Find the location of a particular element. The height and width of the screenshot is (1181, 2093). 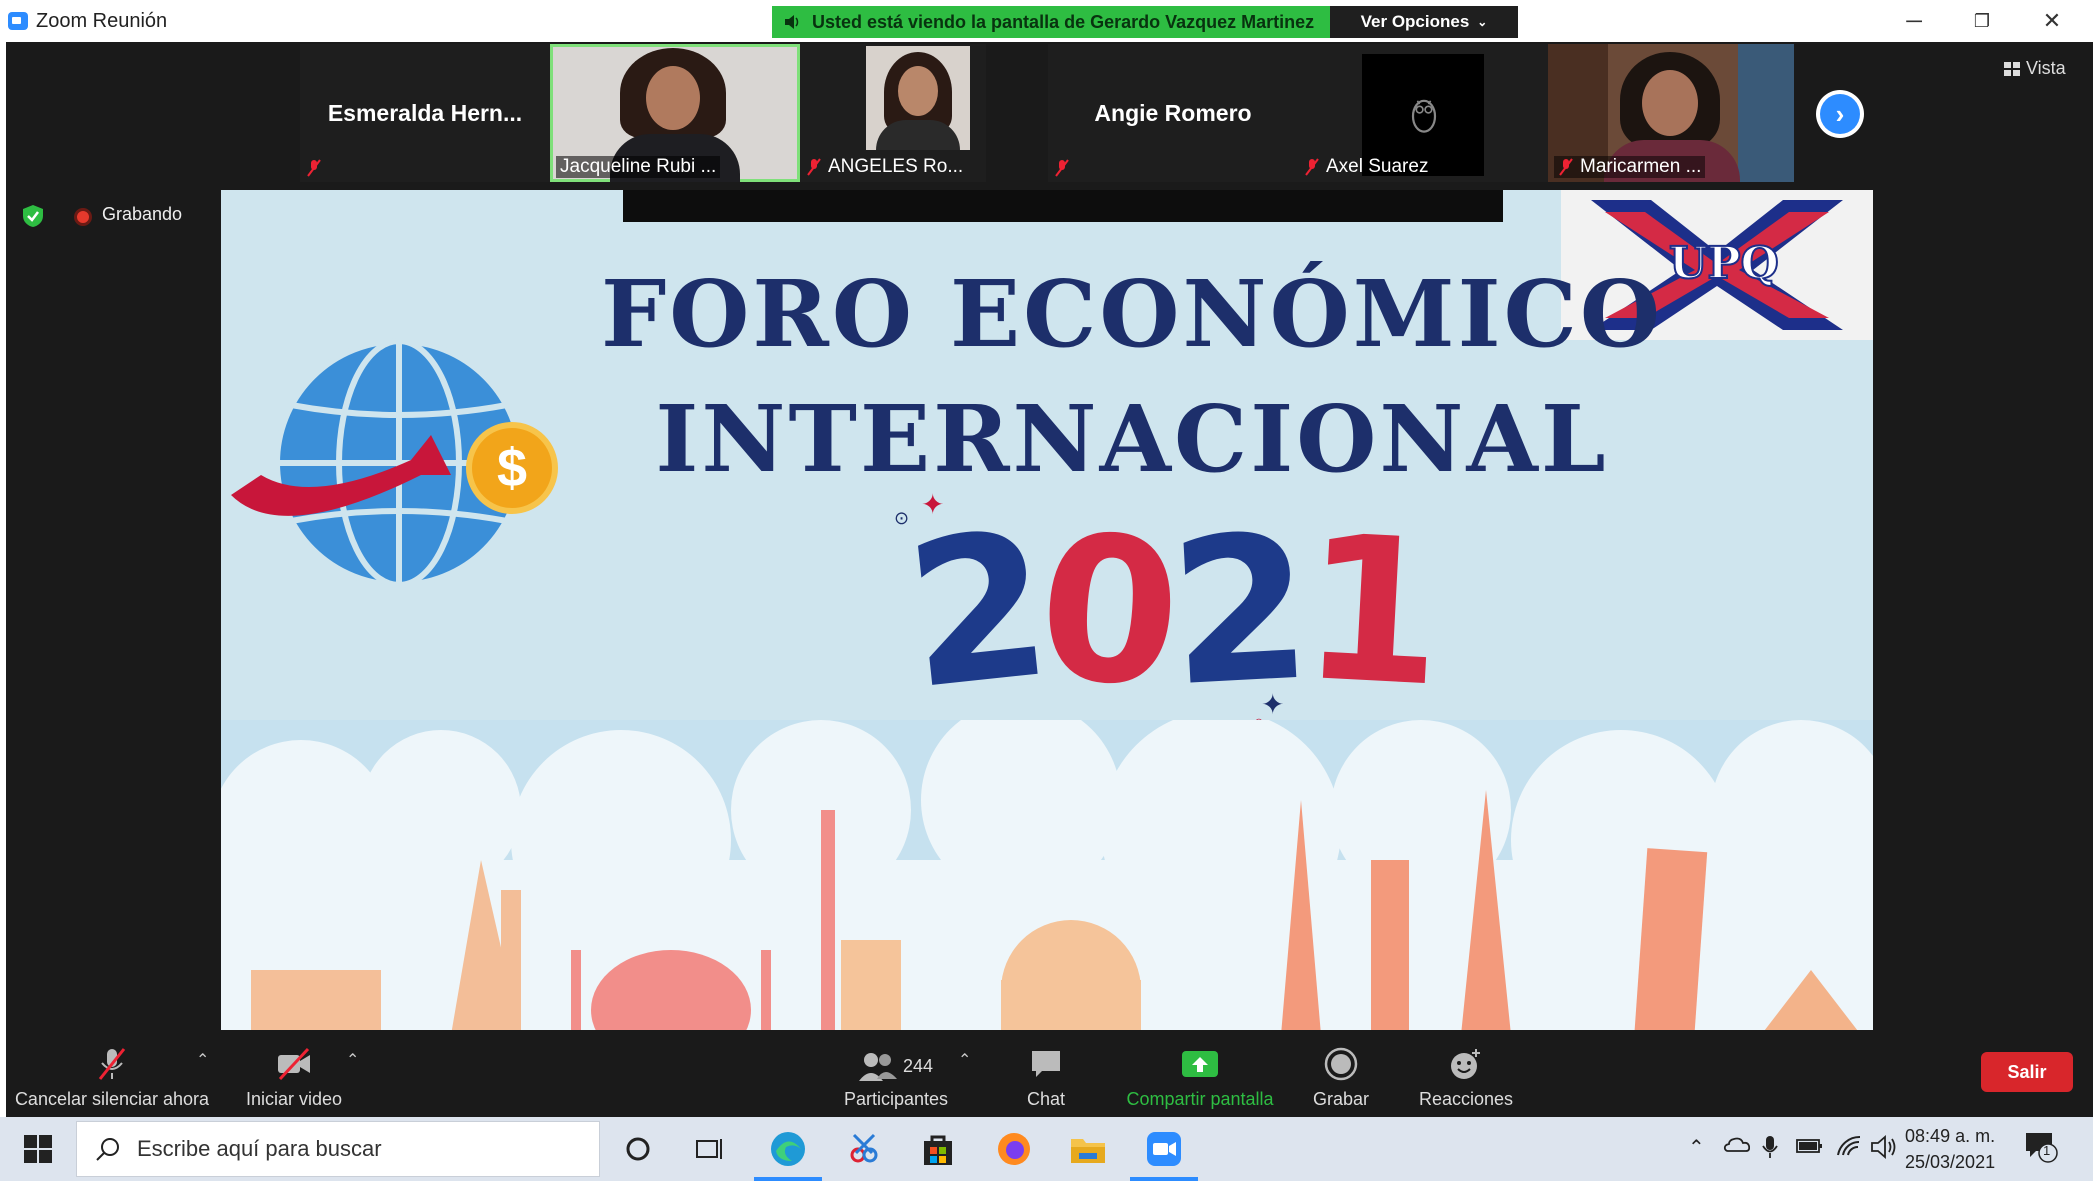

battery-icon is located at coordinates (1810, 1148).